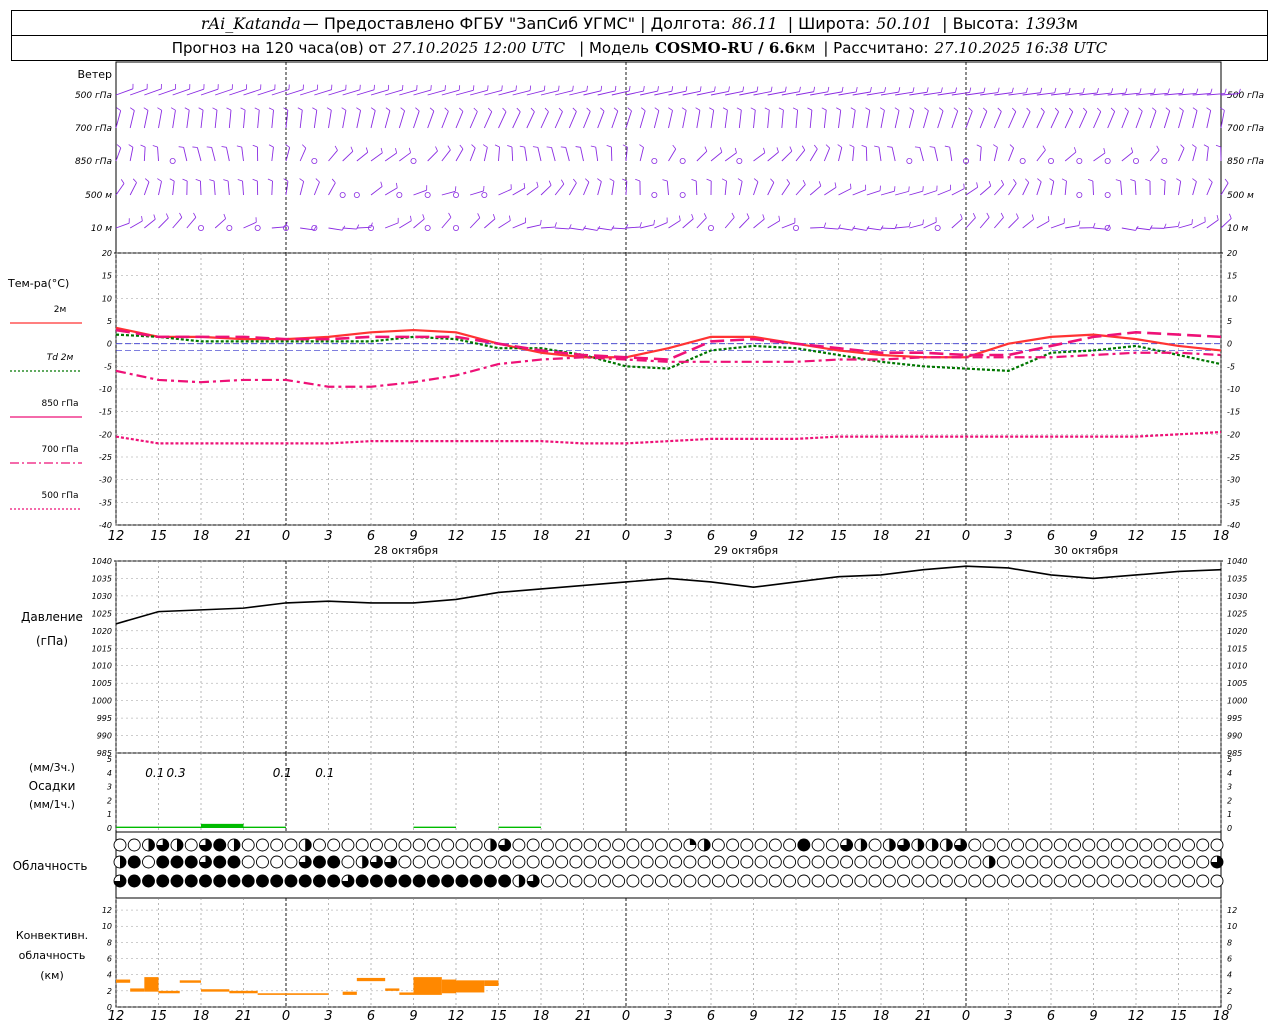  I want to click on precip-ytick-right: 3, so click(1229, 787).